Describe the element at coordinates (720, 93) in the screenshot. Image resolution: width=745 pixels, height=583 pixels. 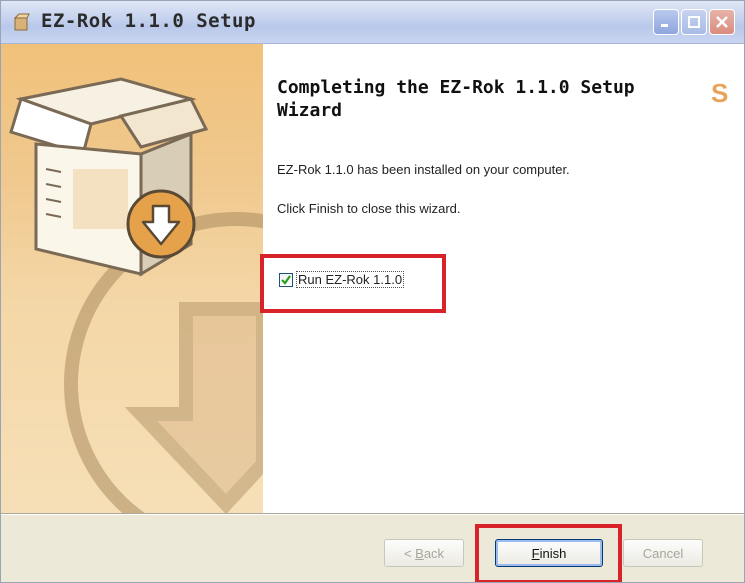
I see `brand-logo-fragment: S` at that location.